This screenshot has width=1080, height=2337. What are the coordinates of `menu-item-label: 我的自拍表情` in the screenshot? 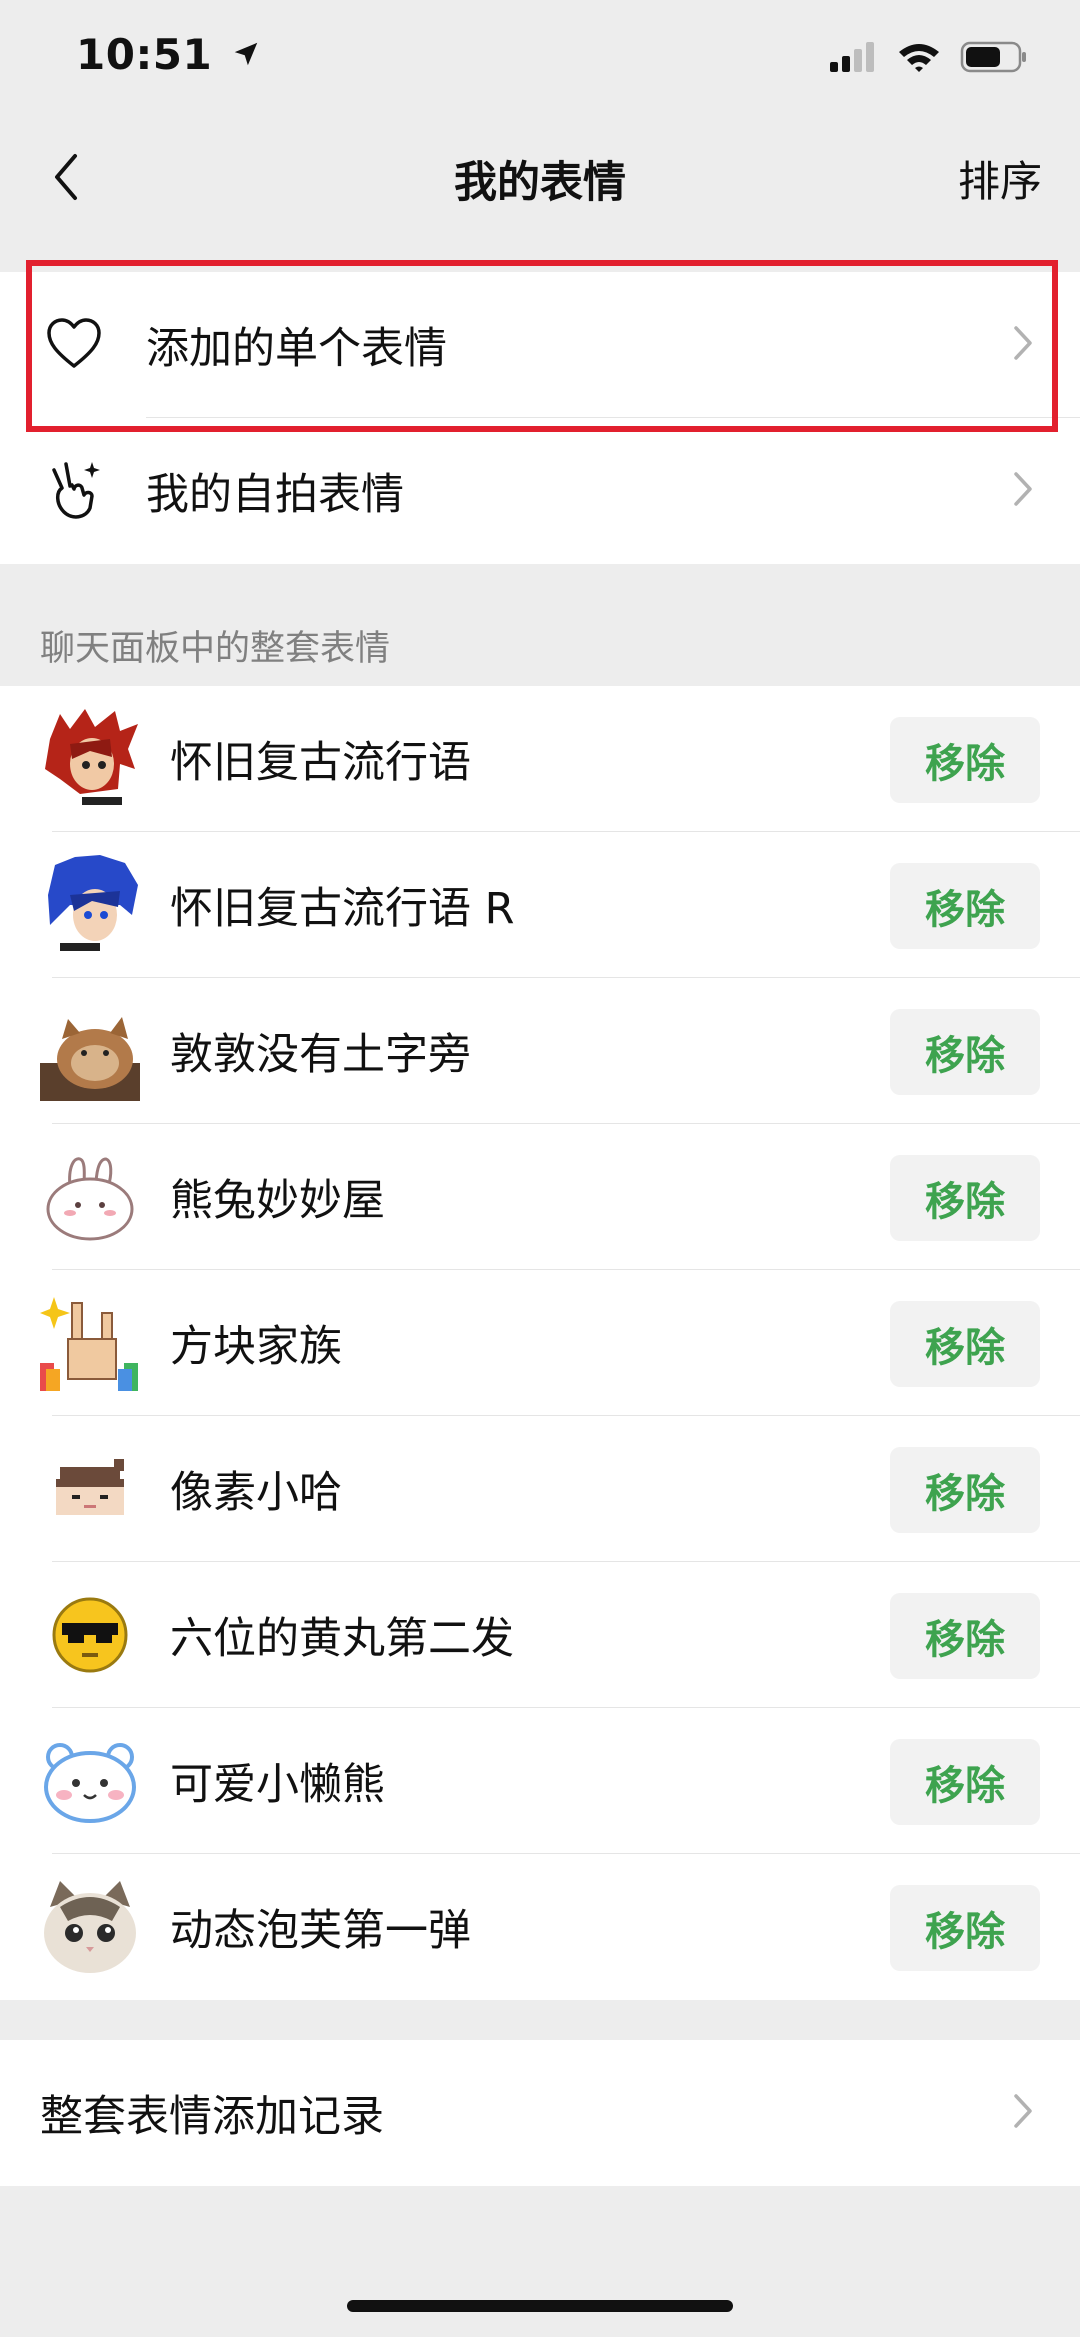 It's located at (275, 495).